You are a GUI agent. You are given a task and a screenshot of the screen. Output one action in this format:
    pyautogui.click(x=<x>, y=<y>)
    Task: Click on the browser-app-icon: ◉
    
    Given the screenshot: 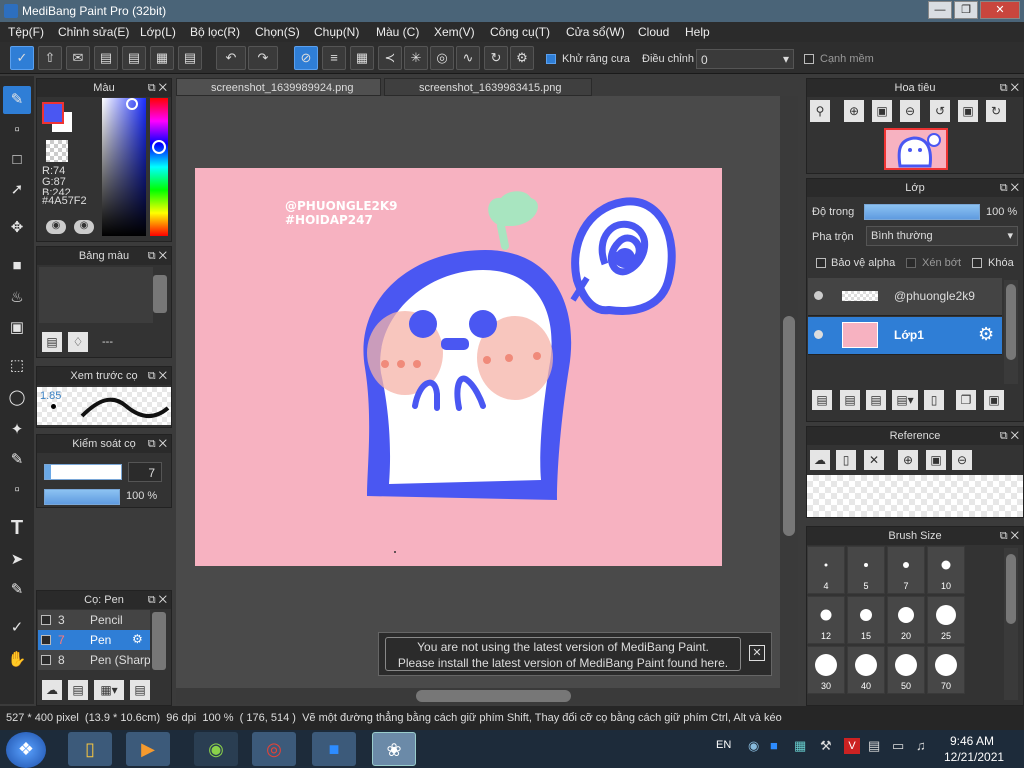 What is the action you would take?
    pyautogui.click(x=216, y=749)
    